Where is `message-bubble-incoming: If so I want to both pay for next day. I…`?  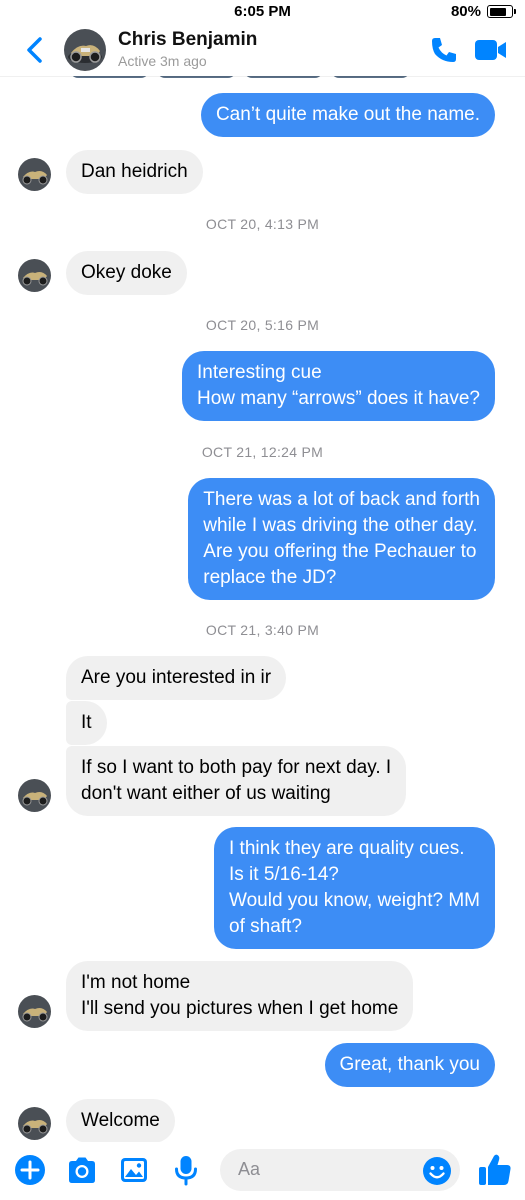 message-bubble-incoming: If so I want to both pay for next day. I… is located at coordinates (236, 781).